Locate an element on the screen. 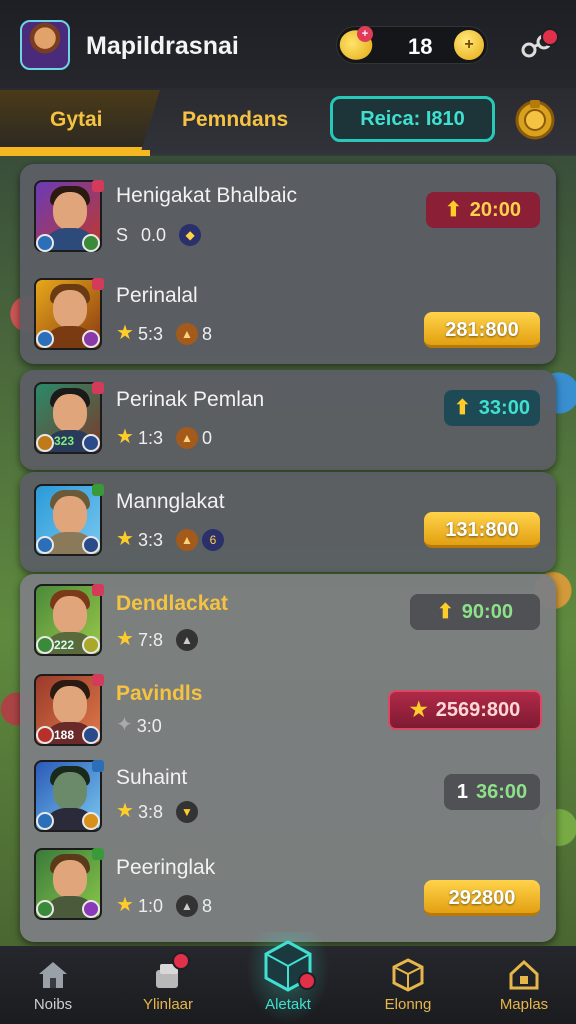 The height and width of the screenshot is (1024, 576). player-name: Perinak Pemlan is located at coordinates (190, 399).